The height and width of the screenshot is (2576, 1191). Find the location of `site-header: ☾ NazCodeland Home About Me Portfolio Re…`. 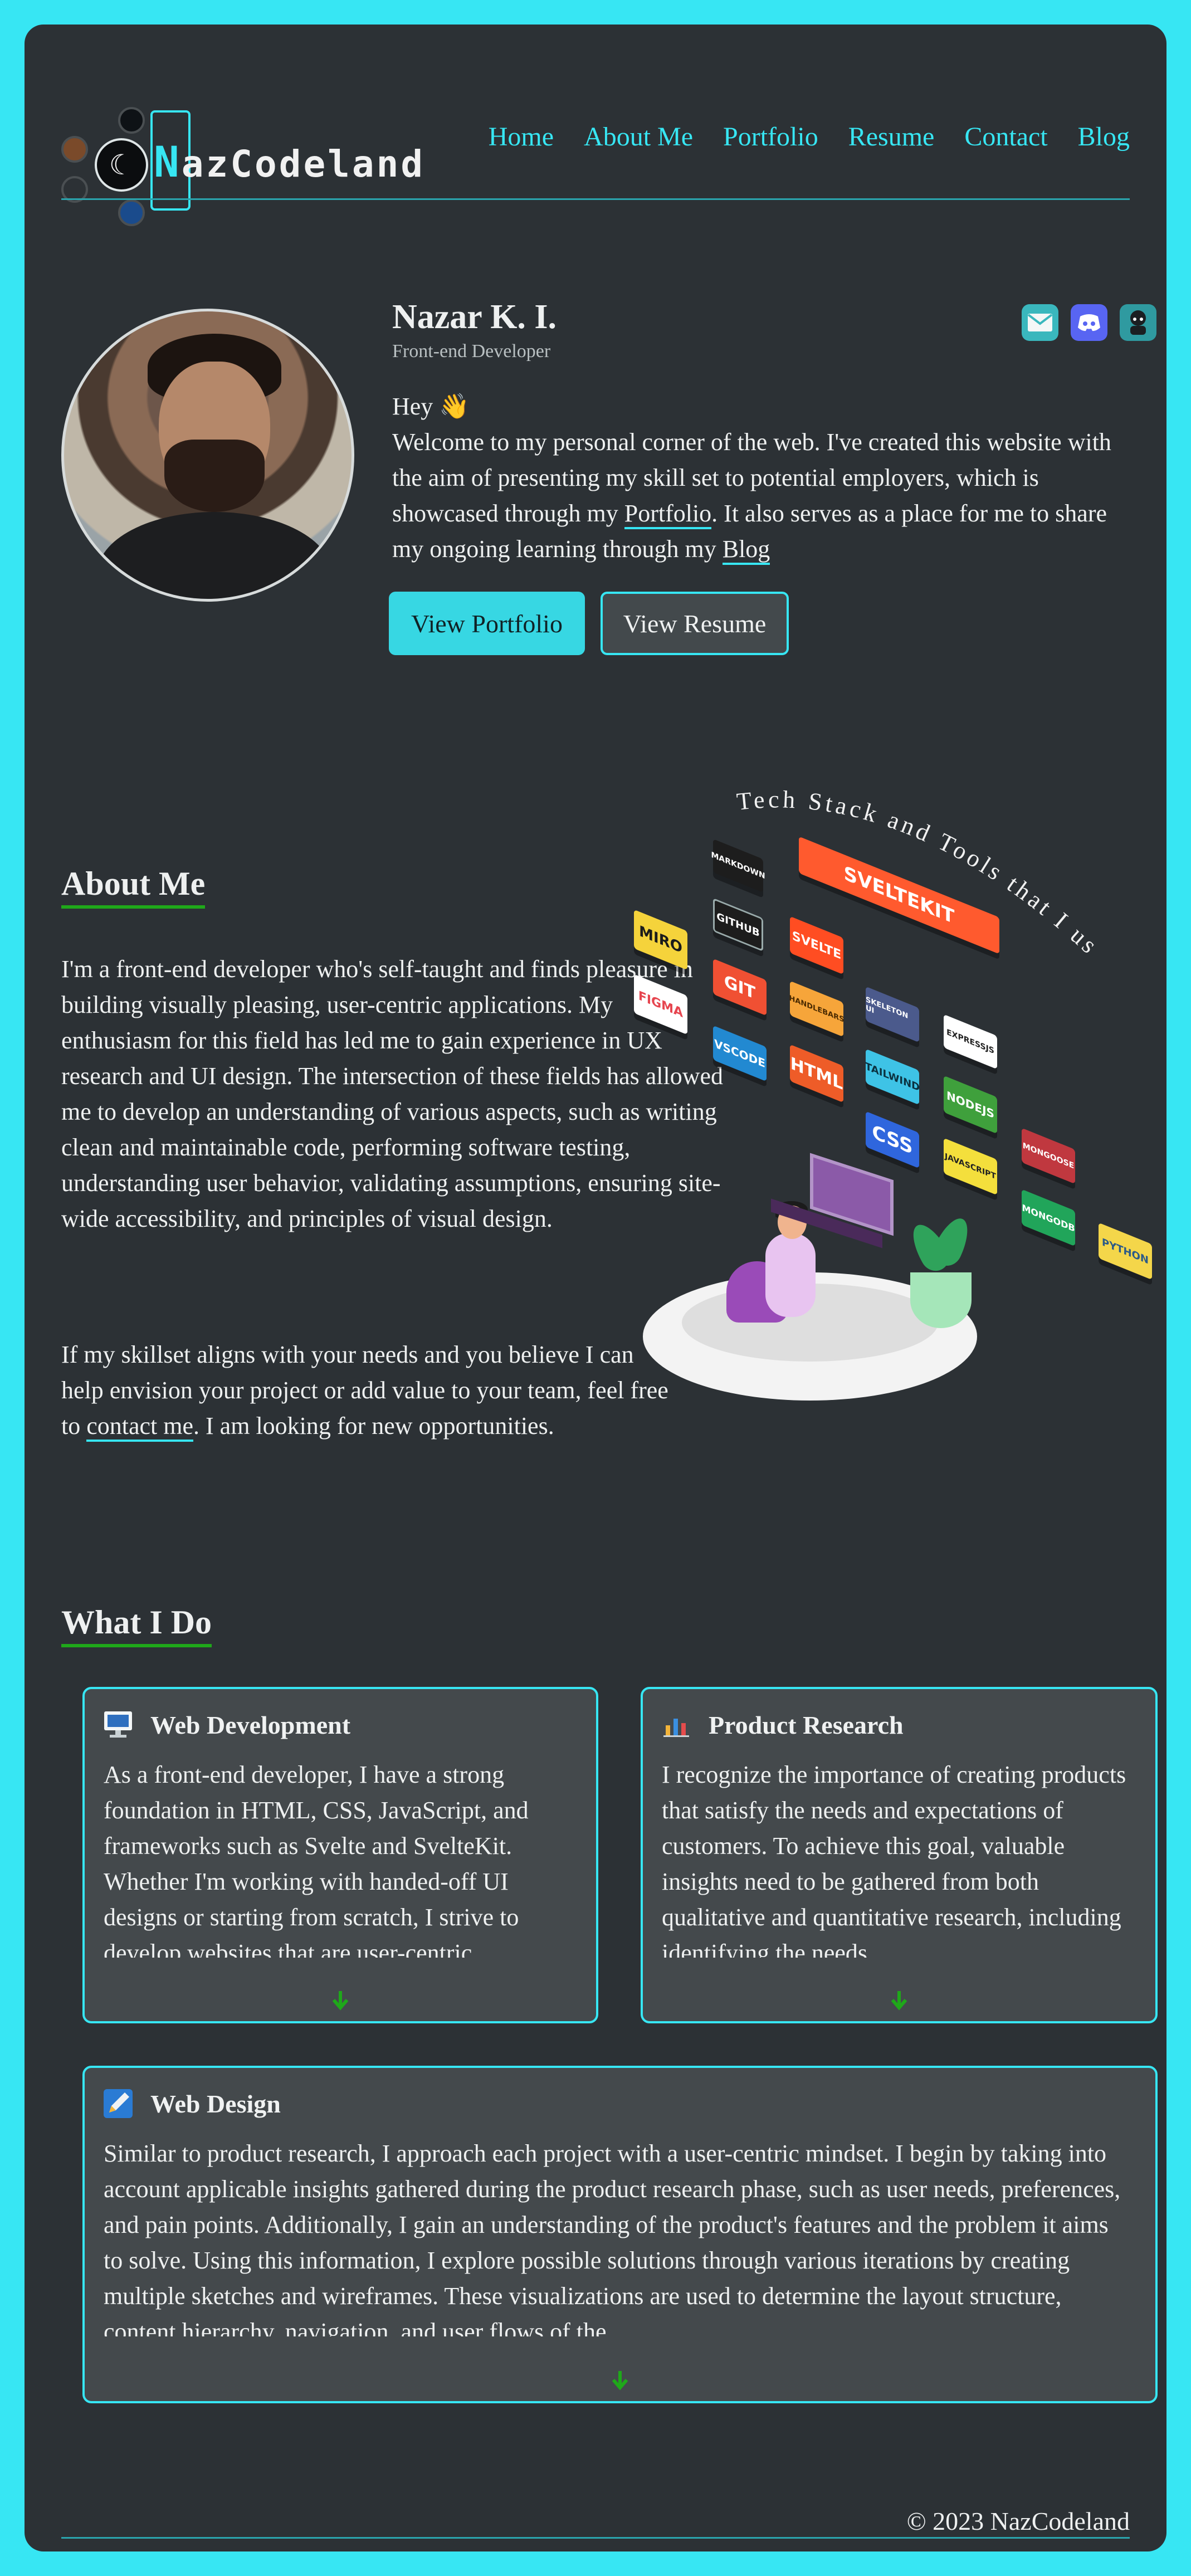

site-header: ☾ NazCodeland Home About Me Portfolio Re… is located at coordinates (595, 143).